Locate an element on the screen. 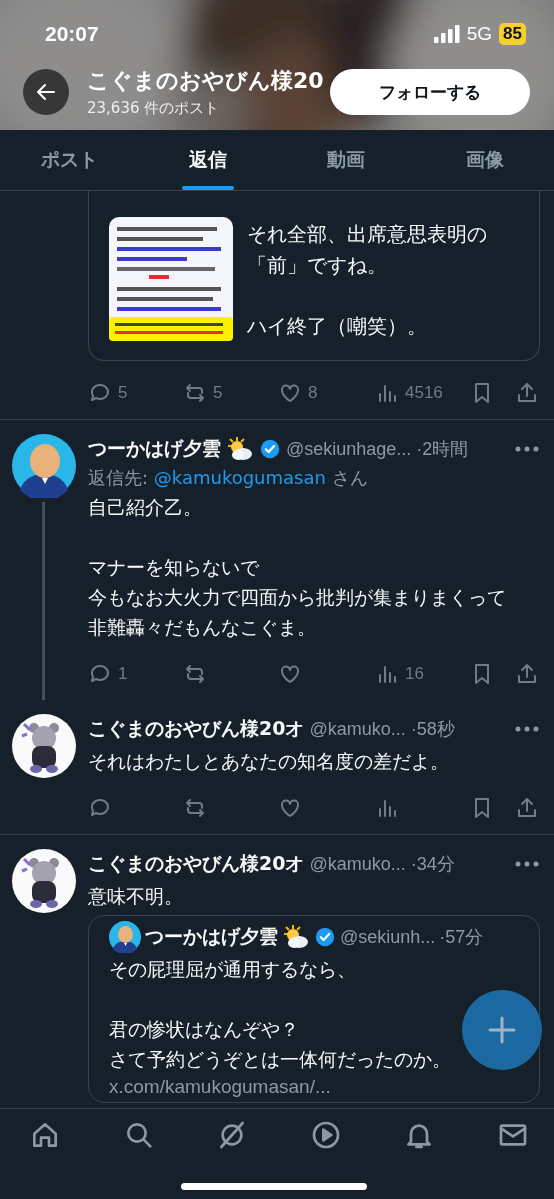 The height and width of the screenshot is (1199, 554). tab: 返信 is located at coordinates (207, 160).